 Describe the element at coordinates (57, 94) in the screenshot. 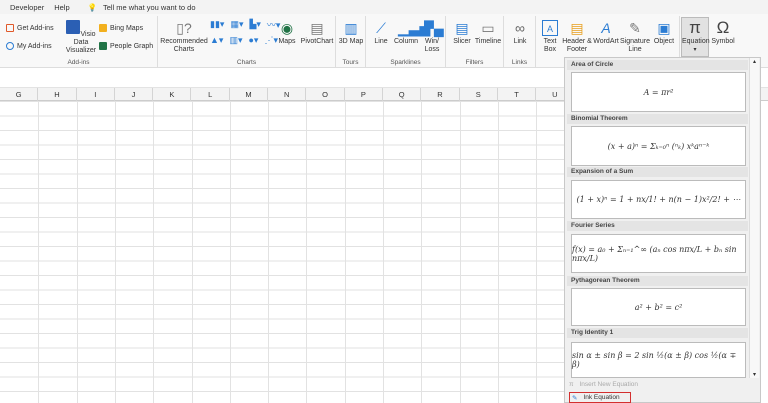

I see `column-header: H` at that location.